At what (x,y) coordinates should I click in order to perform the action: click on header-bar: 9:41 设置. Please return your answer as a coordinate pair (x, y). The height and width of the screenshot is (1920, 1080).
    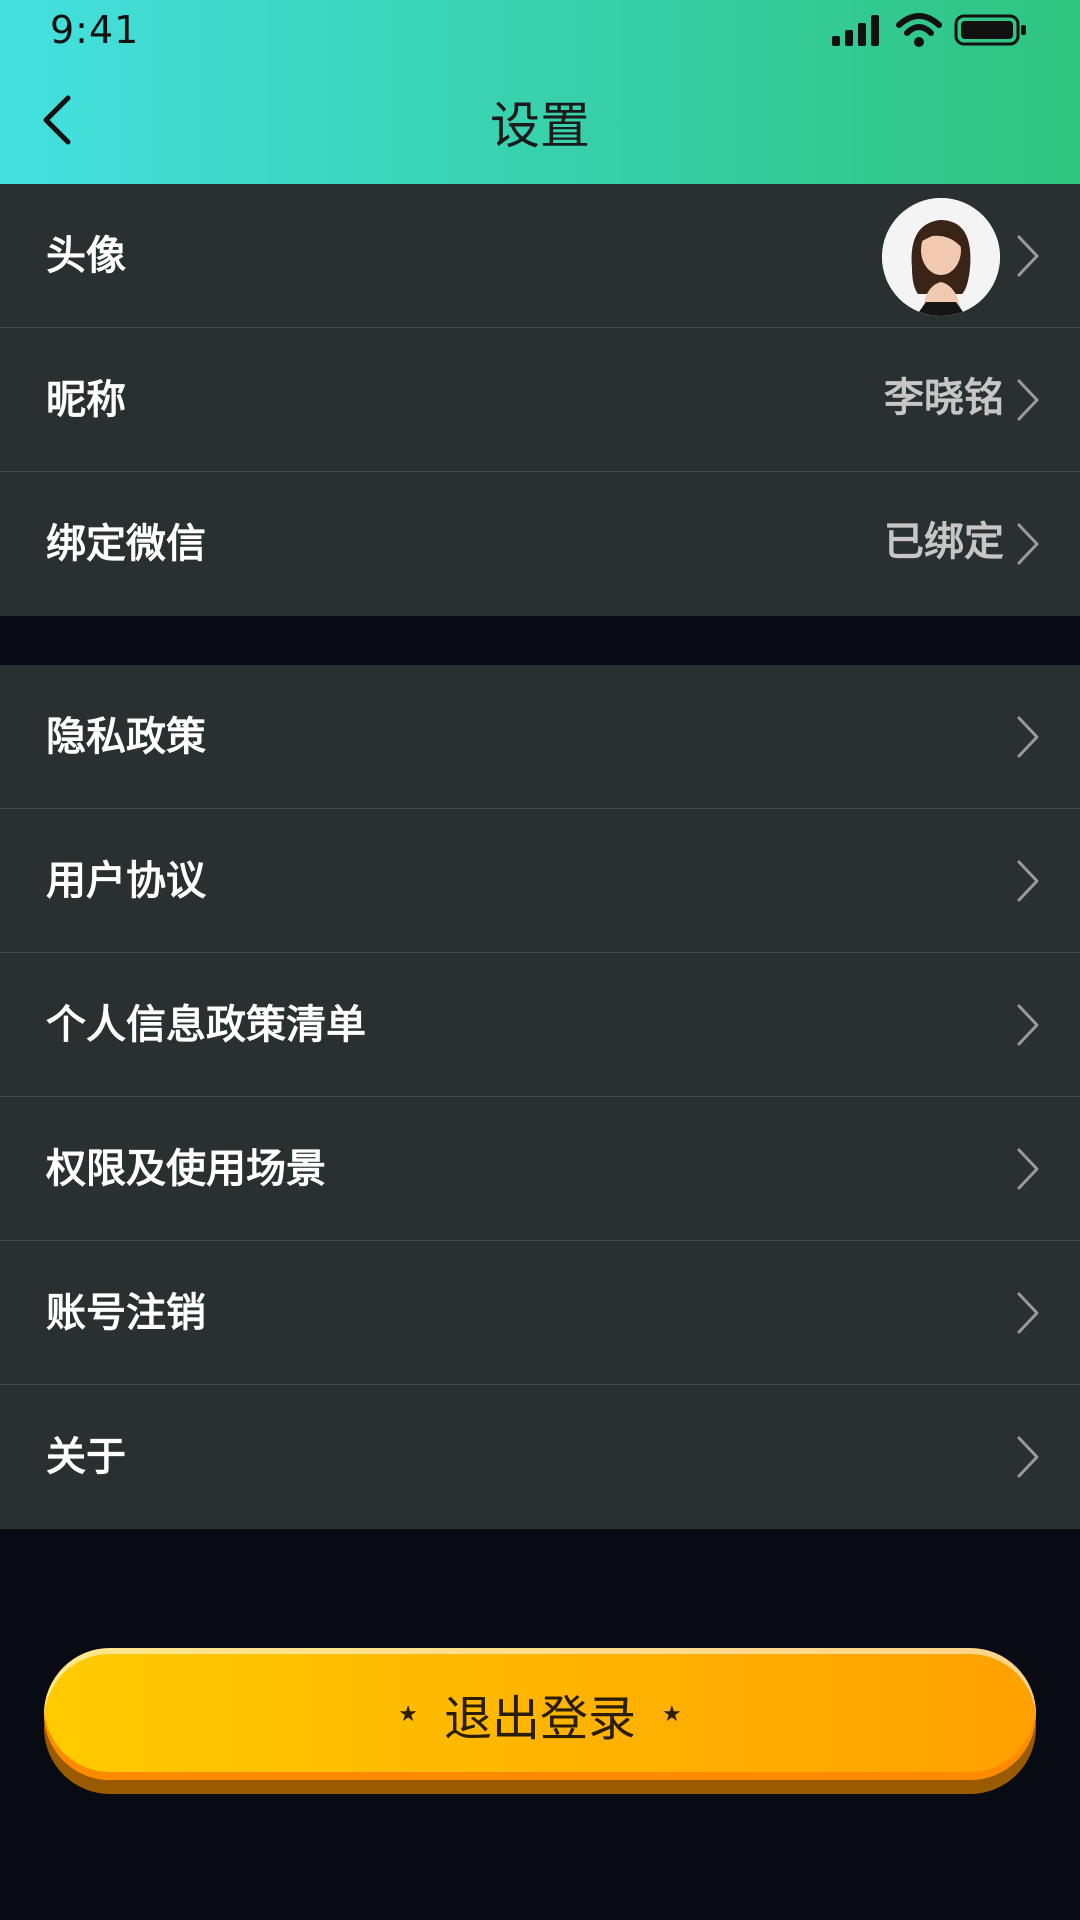
    Looking at the image, I should click on (540, 92).